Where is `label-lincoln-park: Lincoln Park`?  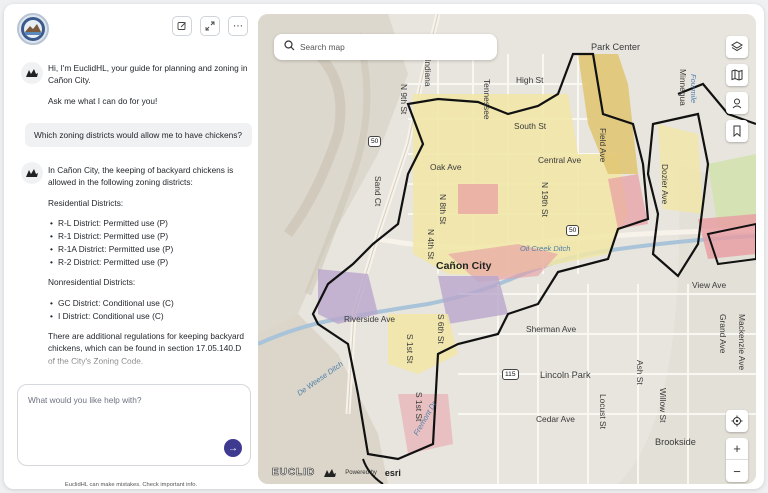
label-lincoln-park: Lincoln Park is located at coordinates (565, 375).